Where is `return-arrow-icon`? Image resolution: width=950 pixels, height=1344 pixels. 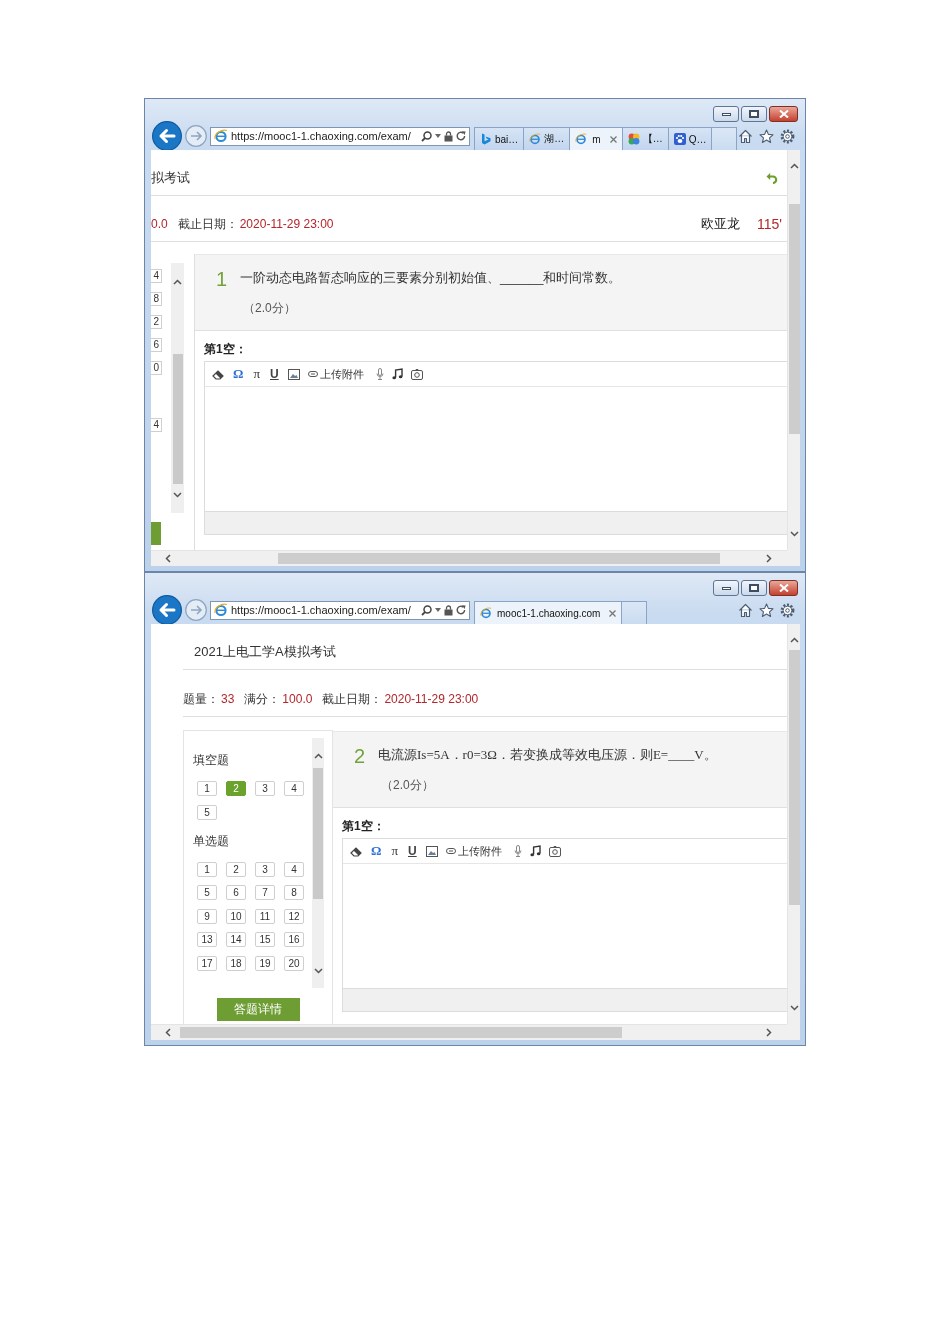
return-arrow-icon is located at coordinates (772, 178).